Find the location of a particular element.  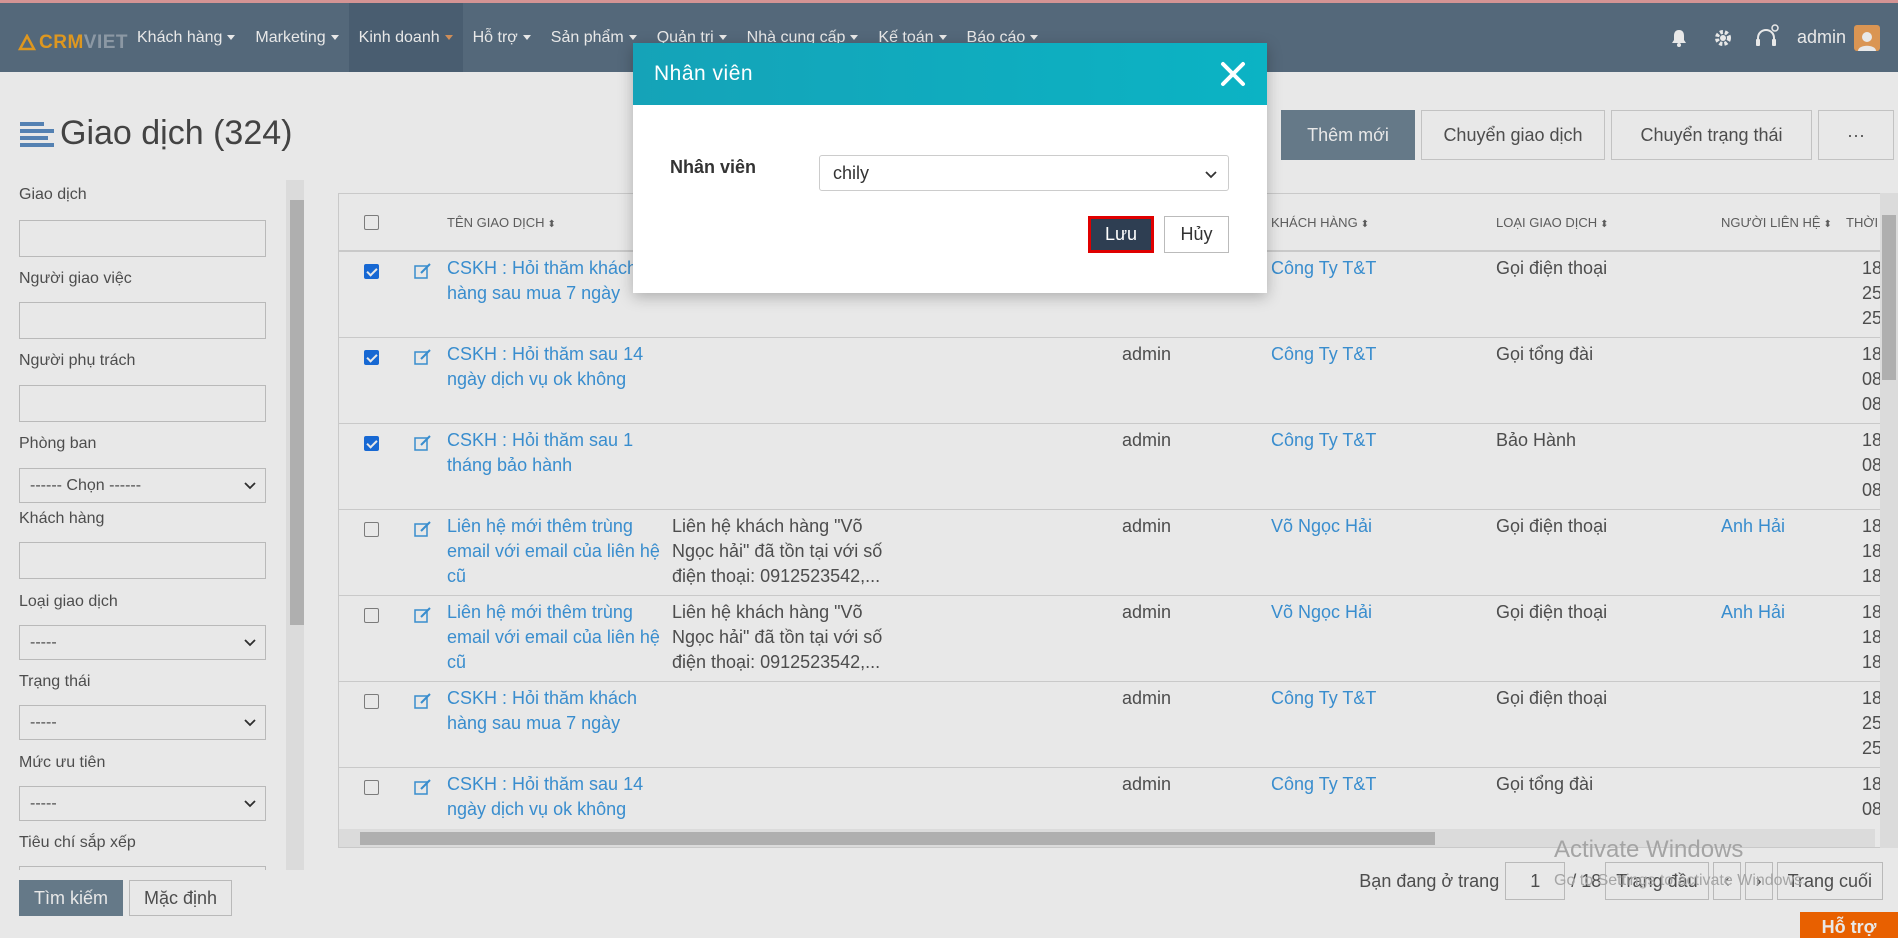

employee-field-label: Nhân viên is located at coordinates (713, 167).